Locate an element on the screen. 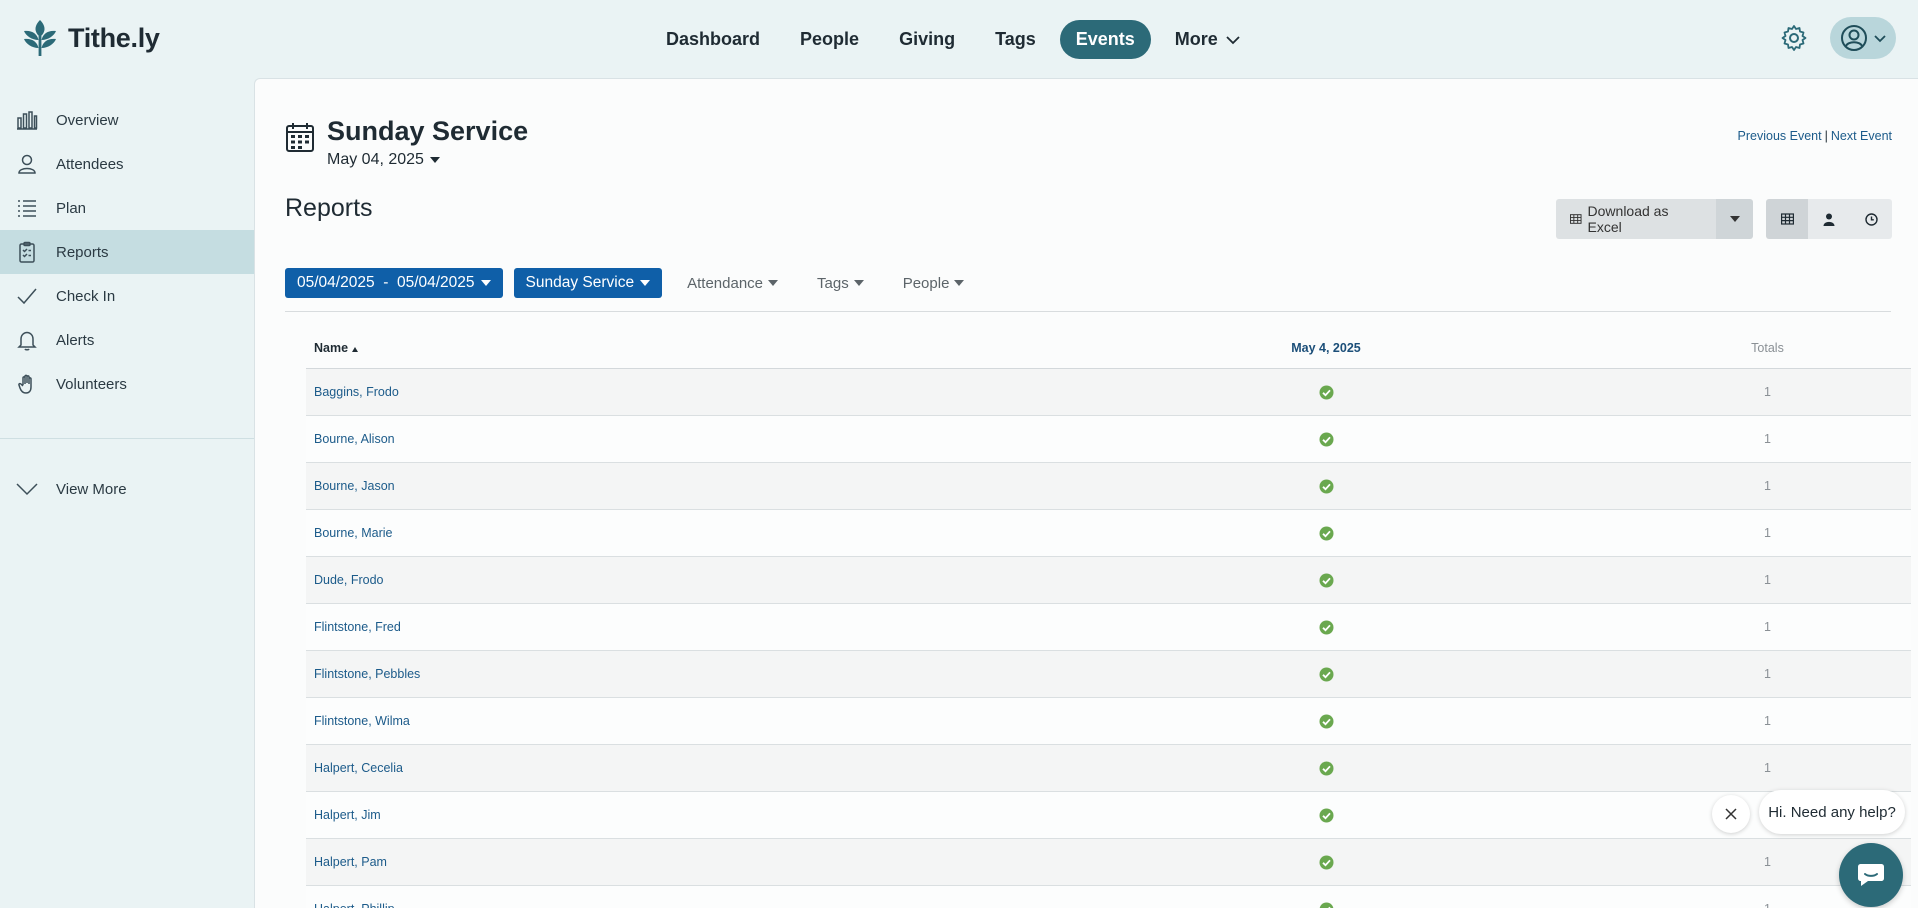  attendance-filter: Attendance is located at coordinates (732, 283).